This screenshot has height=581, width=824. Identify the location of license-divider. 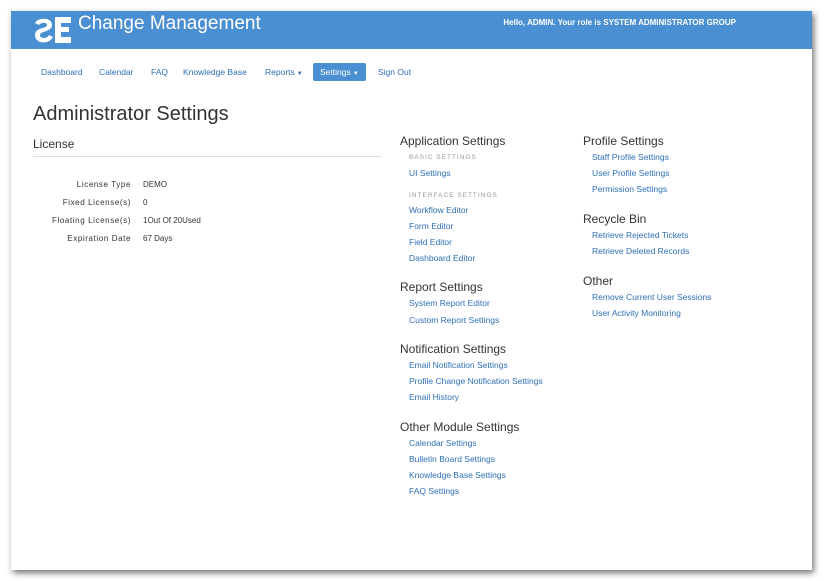
(207, 156).